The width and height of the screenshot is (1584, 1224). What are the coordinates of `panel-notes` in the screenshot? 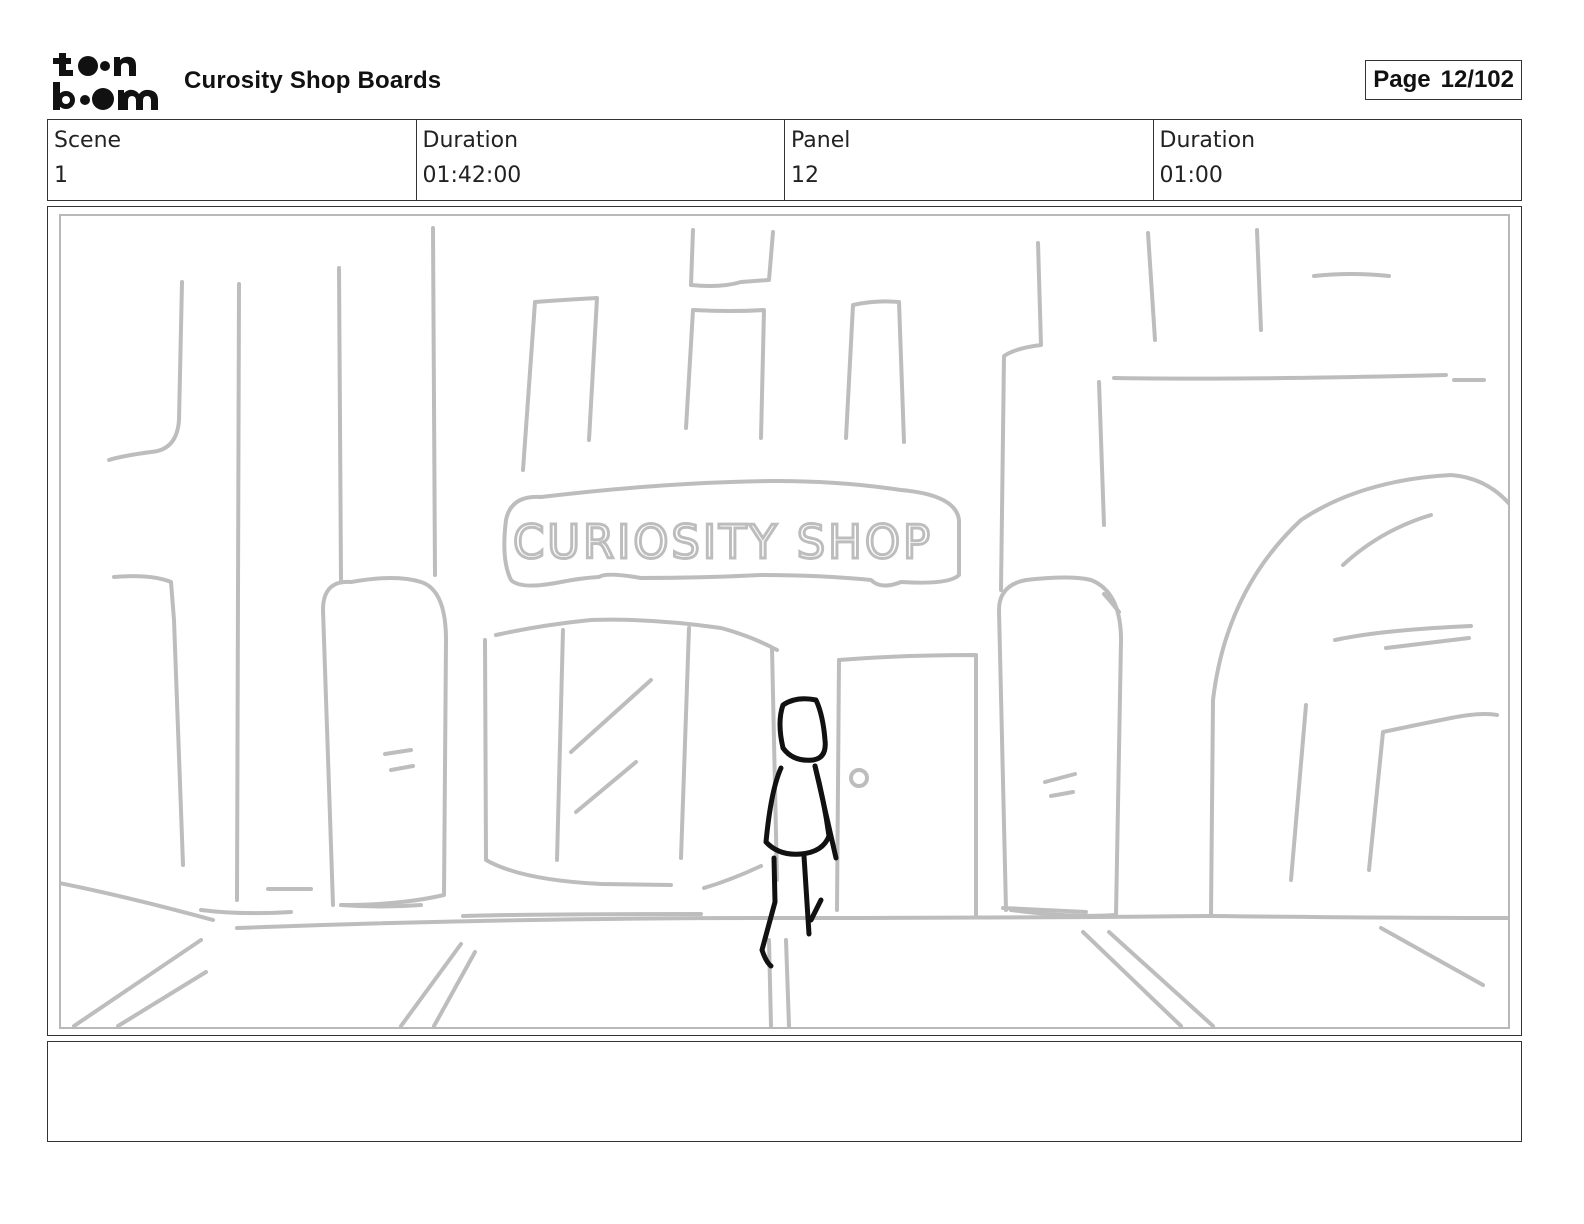 It's located at (784, 1091).